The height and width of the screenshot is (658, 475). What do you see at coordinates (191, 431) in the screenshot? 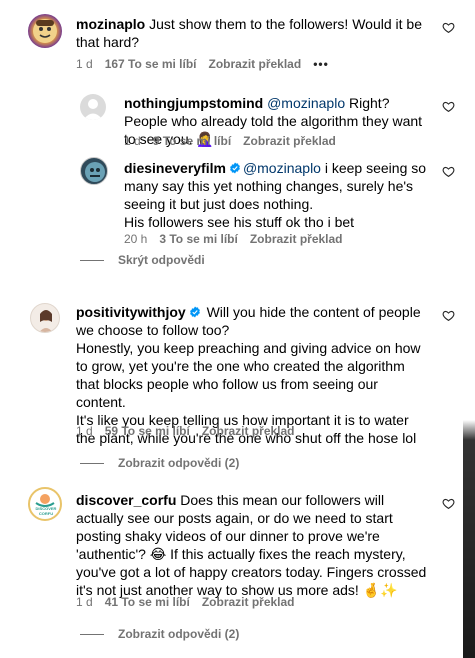
I see `comment-meta: 1 d 59 To se mi líbí Zobrazit překlad` at bounding box center [191, 431].